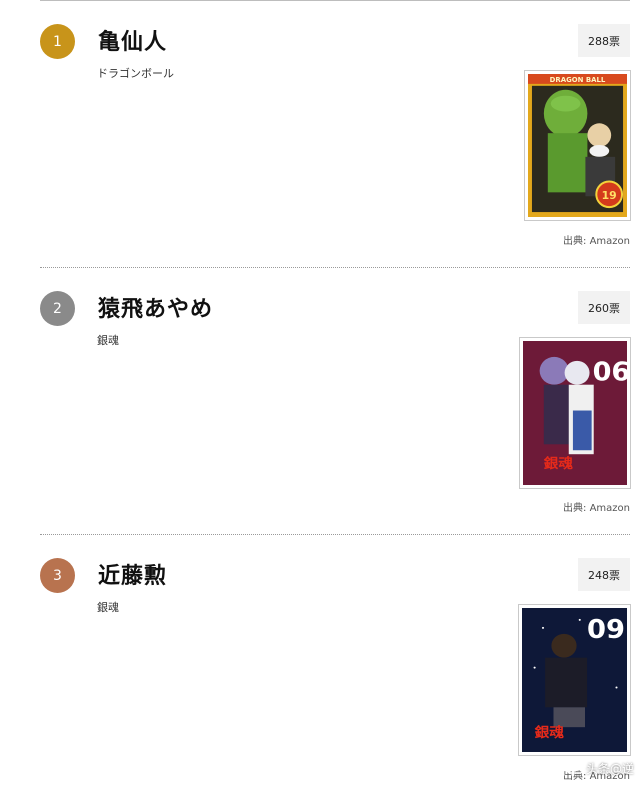 The image size is (640, 801). I want to click on camera-icon, so click(575, 769).